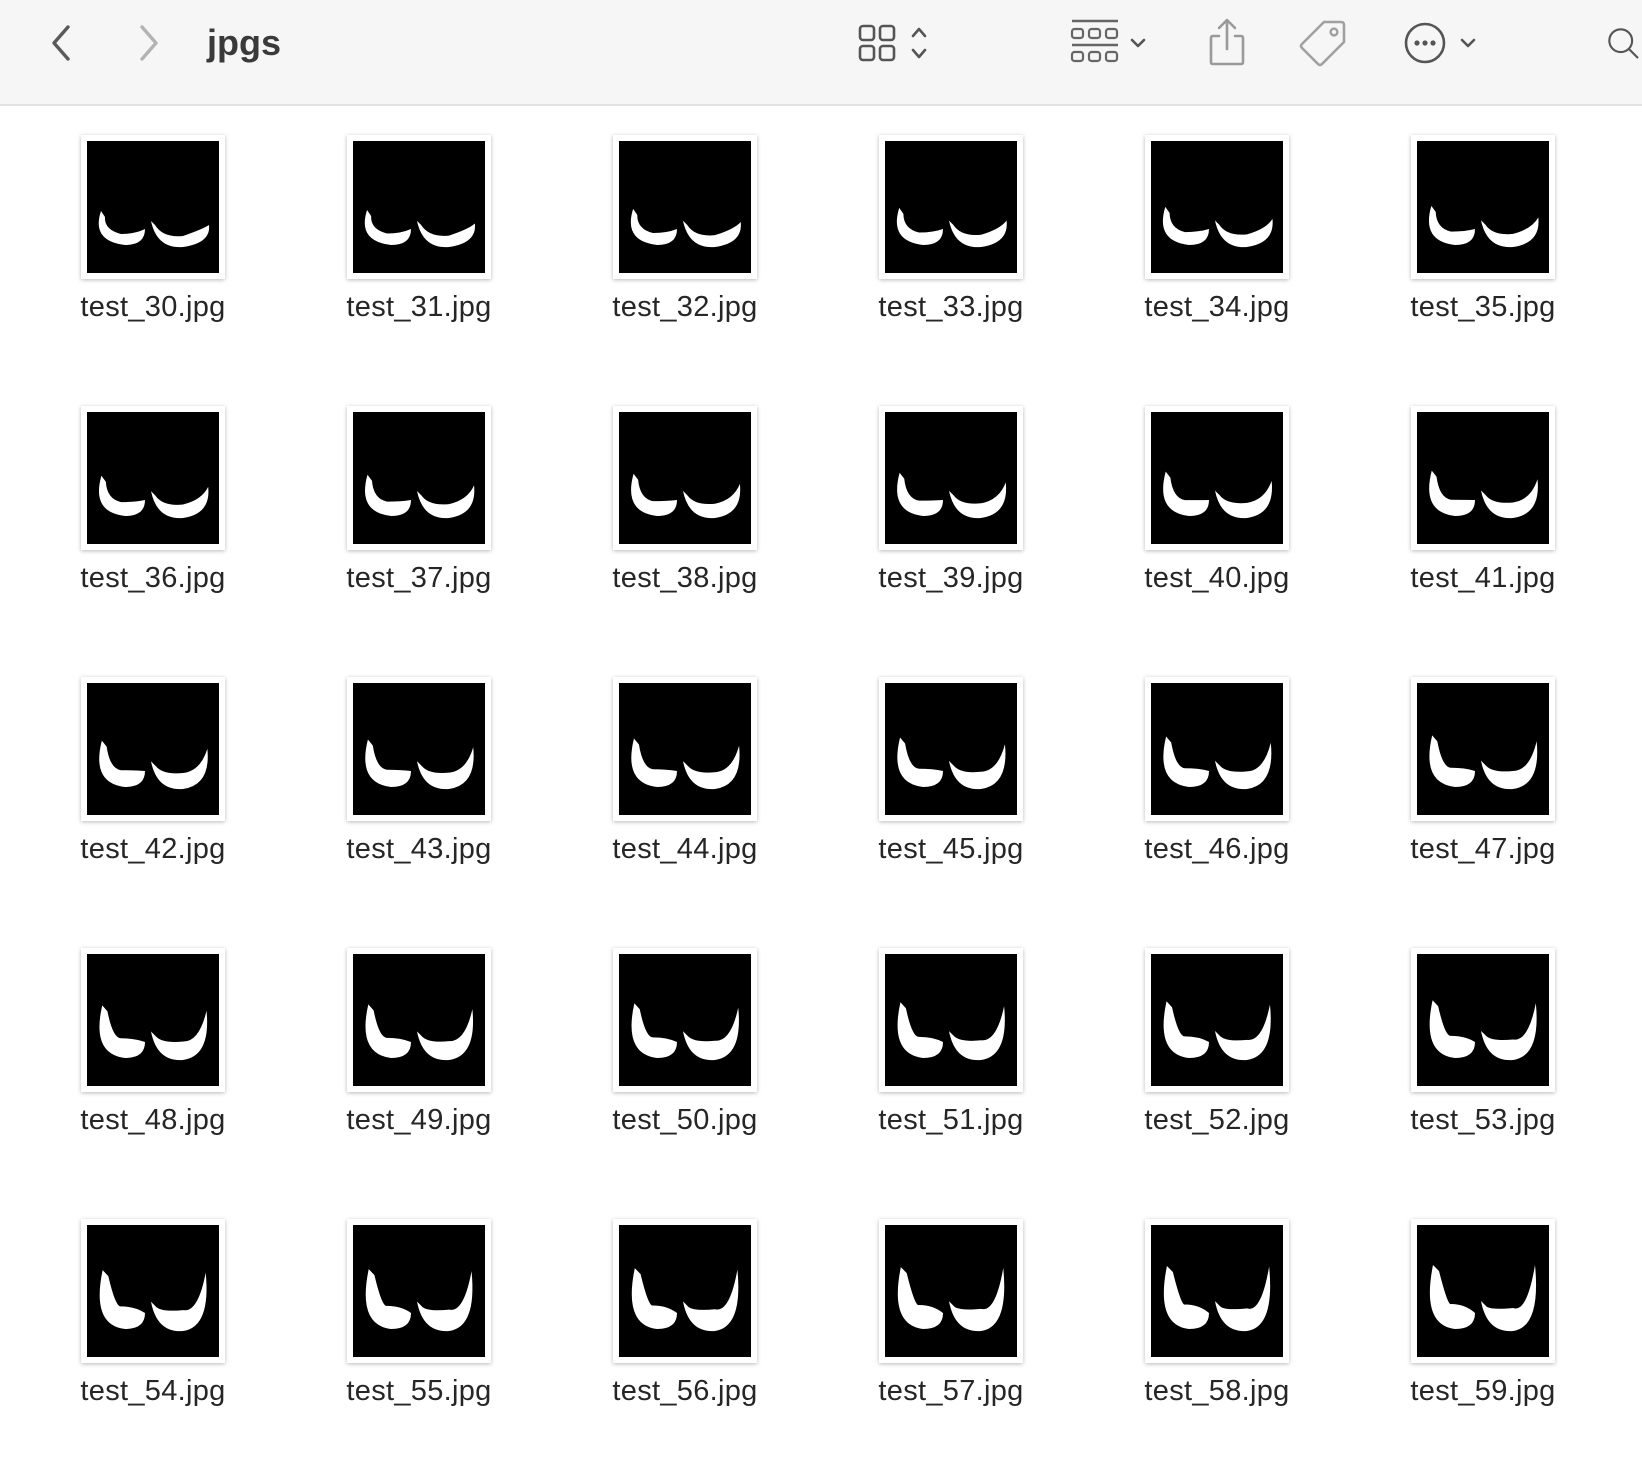  I want to click on file-name: test_34.jpg, so click(1217, 307).